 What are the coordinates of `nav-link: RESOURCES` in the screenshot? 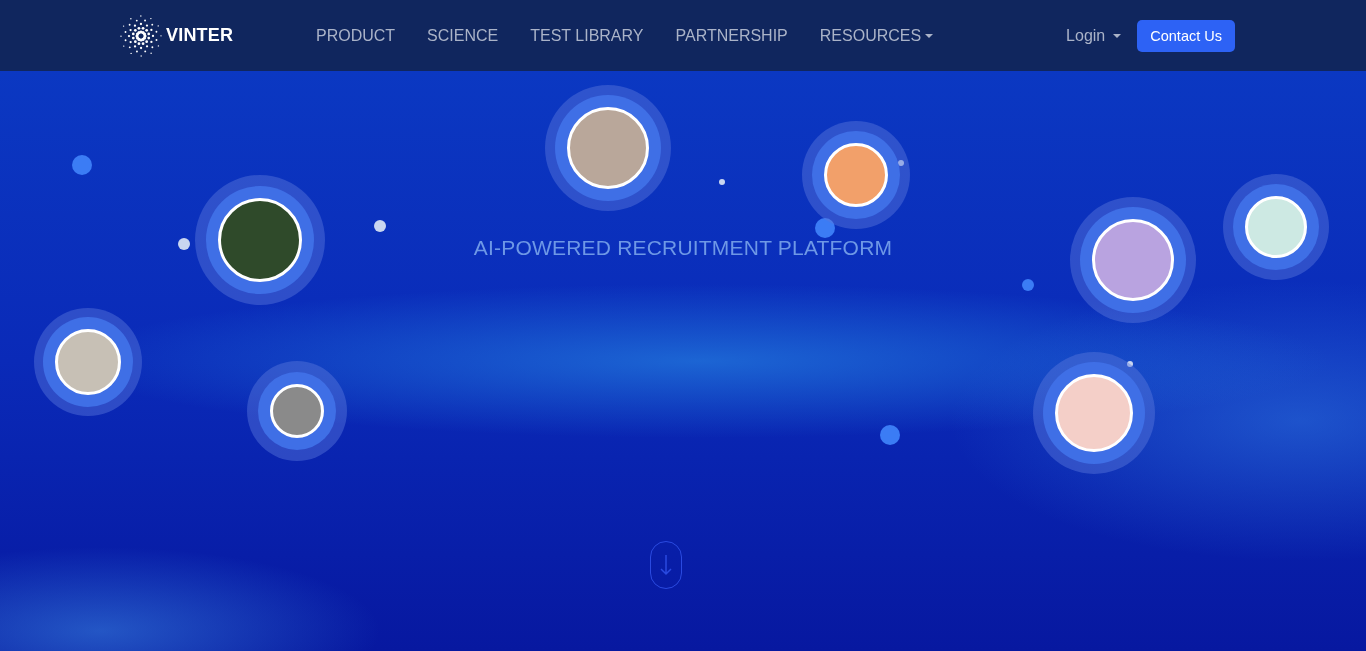 It's located at (876, 35).